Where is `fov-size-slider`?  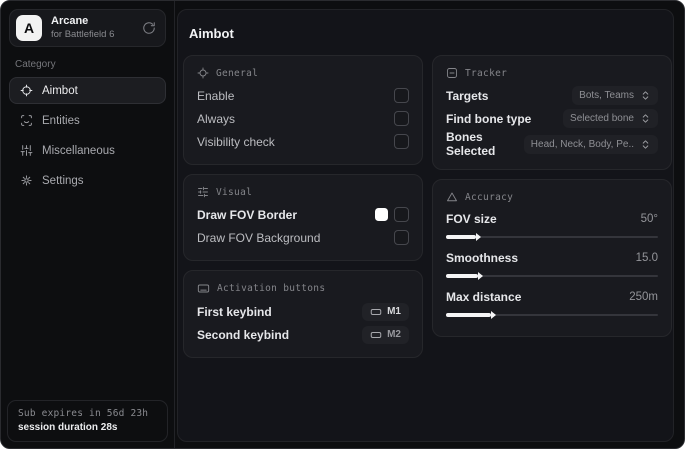
fov-size-slider is located at coordinates (552, 237).